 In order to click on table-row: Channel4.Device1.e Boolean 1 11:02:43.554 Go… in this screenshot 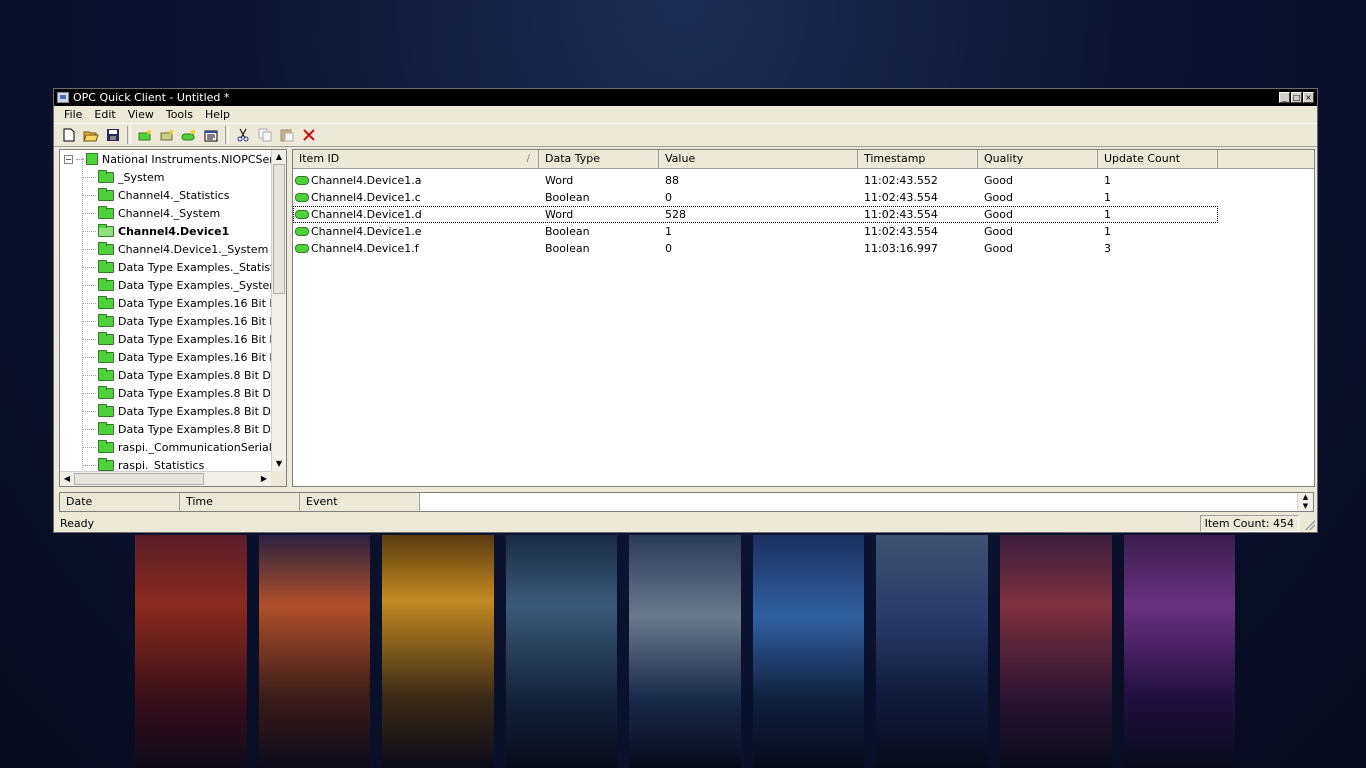, I will do `click(755, 231)`.